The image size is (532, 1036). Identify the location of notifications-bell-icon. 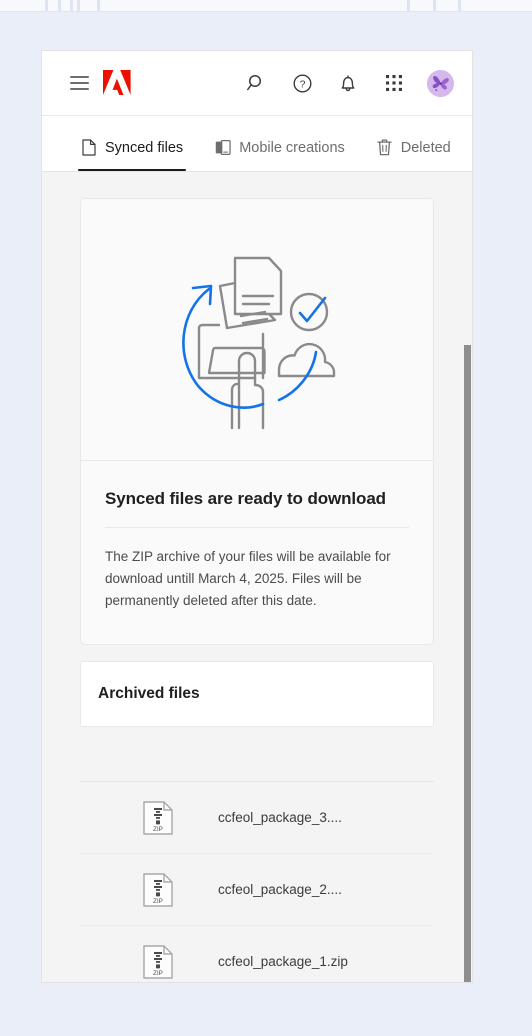
(348, 83).